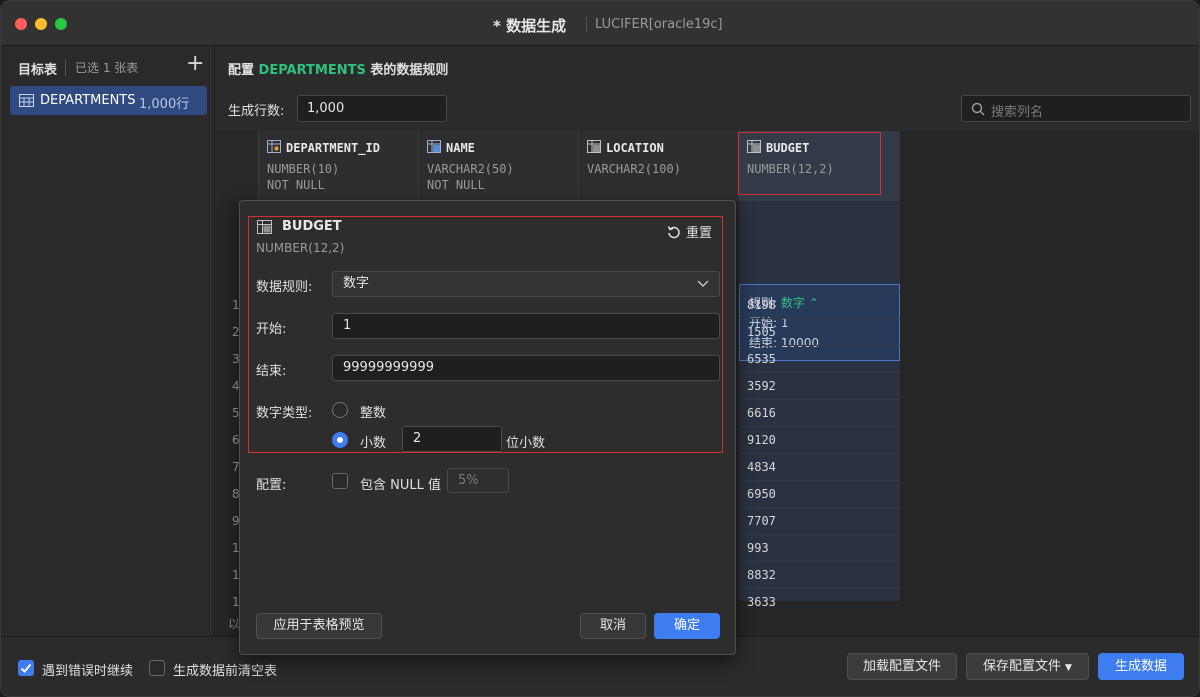  Describe the element at coordinates (101, 67) in the screenshot. I see `selected-count: 已选 1 张表` at that location.